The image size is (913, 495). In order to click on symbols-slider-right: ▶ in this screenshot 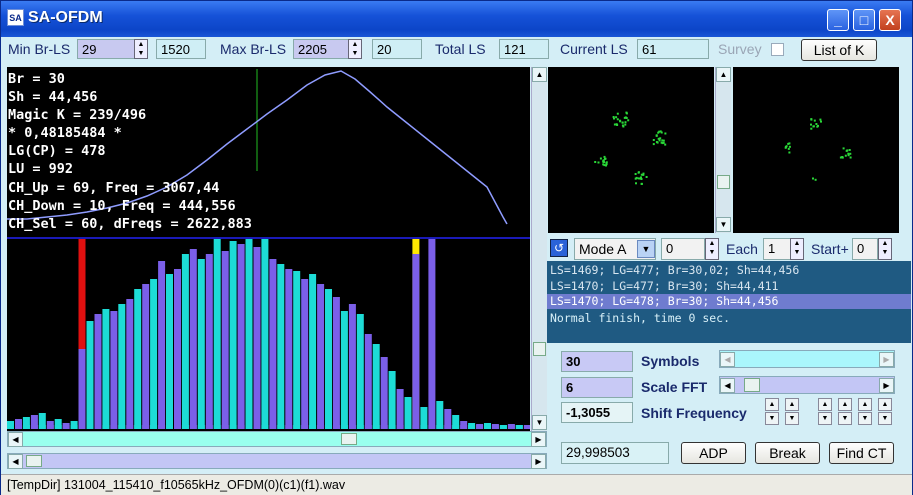, I will do `click(886, 359)`.